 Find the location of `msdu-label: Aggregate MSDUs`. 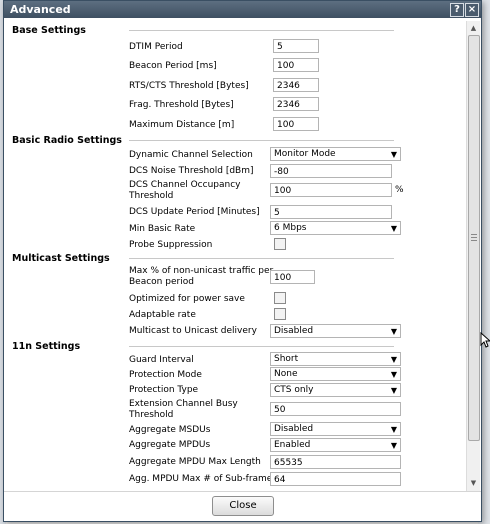

msdu-label: Aggregate MSDUs is located at coordinates (170, 430).